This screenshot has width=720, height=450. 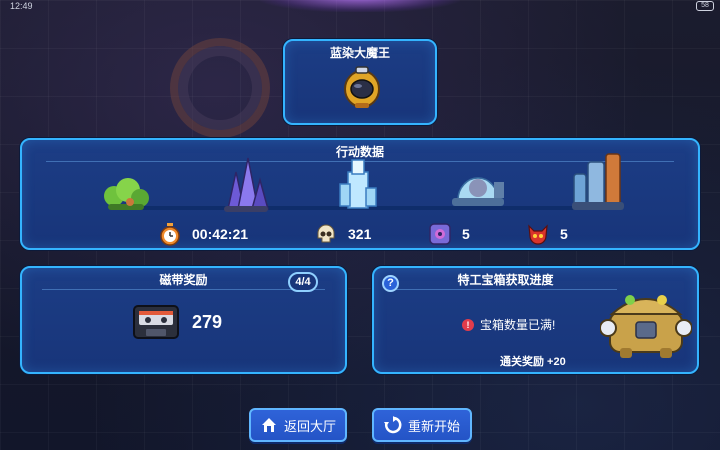 I want to click on cassette-tape-icon, so click(x=156, y=322).